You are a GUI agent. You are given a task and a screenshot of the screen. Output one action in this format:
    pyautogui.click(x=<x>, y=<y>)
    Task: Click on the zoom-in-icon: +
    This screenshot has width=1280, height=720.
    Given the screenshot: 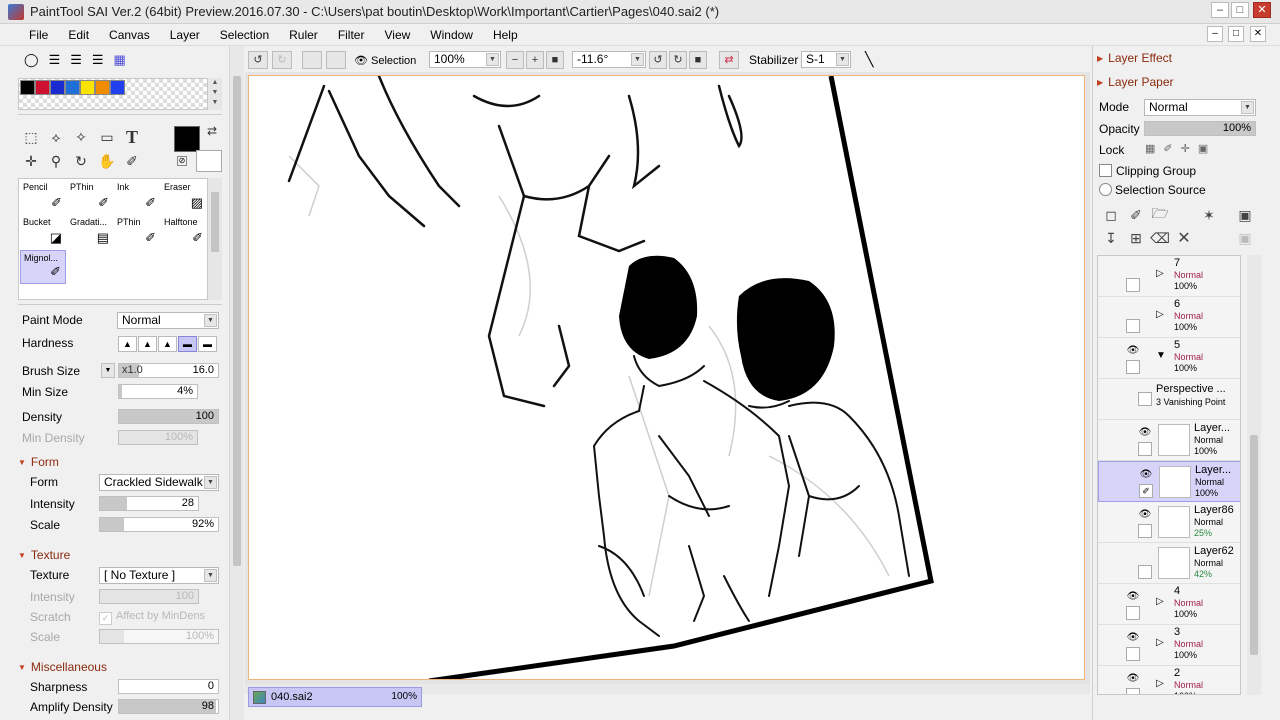 What is the action you would take?
    pyautogui.click(x=535, y=60)
    